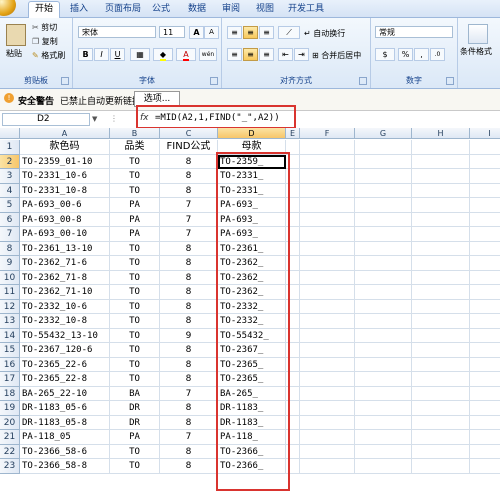 The height and width of the screenshot is (491, 500). Describe the element at coordinates (163, 54) in the screenshot. I see `fill-color-button: ◆` at that location.